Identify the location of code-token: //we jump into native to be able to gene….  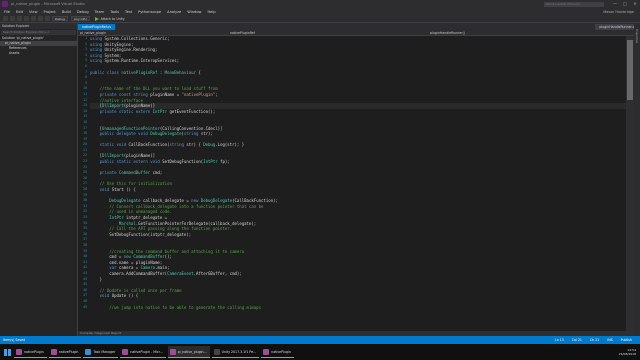
(175, 307).